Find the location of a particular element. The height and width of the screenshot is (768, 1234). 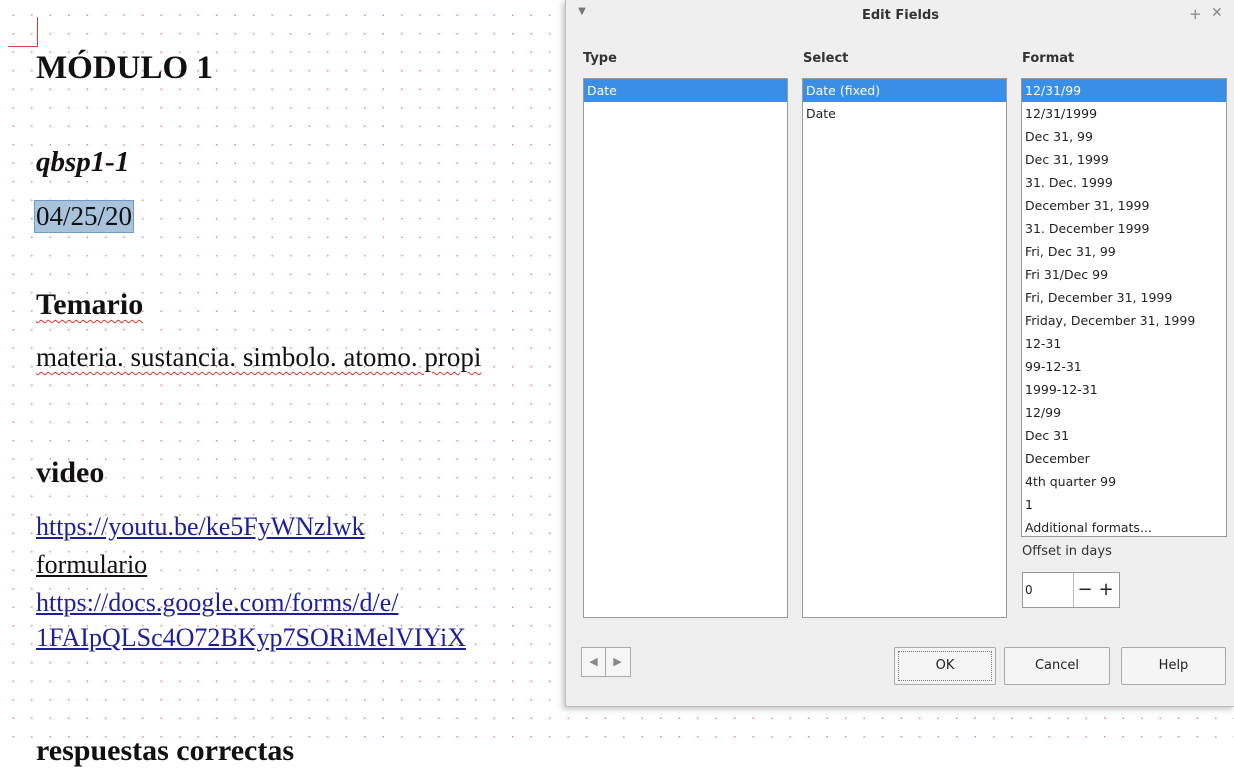

format-item: 1 is located at coordinates (1124, 504).